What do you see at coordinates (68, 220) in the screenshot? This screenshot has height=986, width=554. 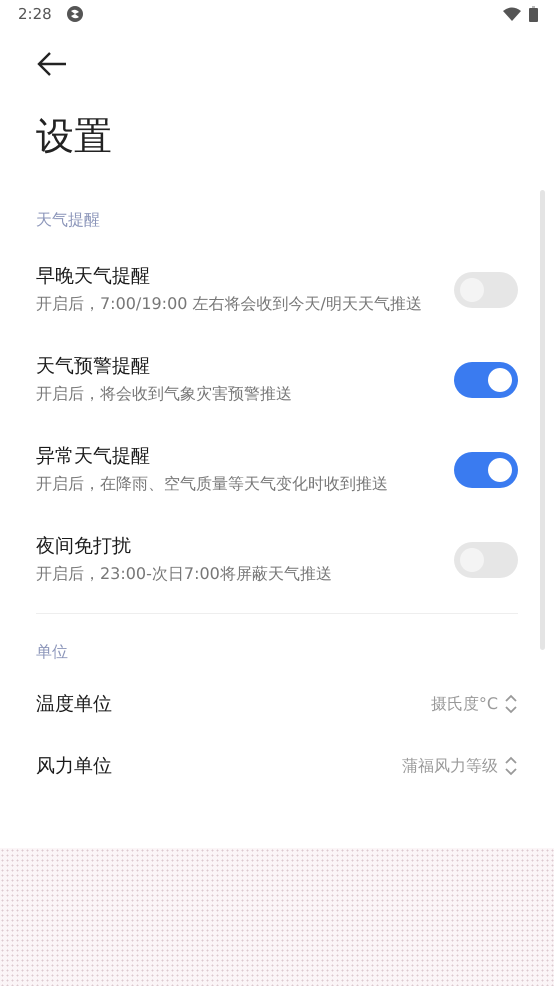 I see `section-header: 天气提醒` at bounding box center [68, 220].